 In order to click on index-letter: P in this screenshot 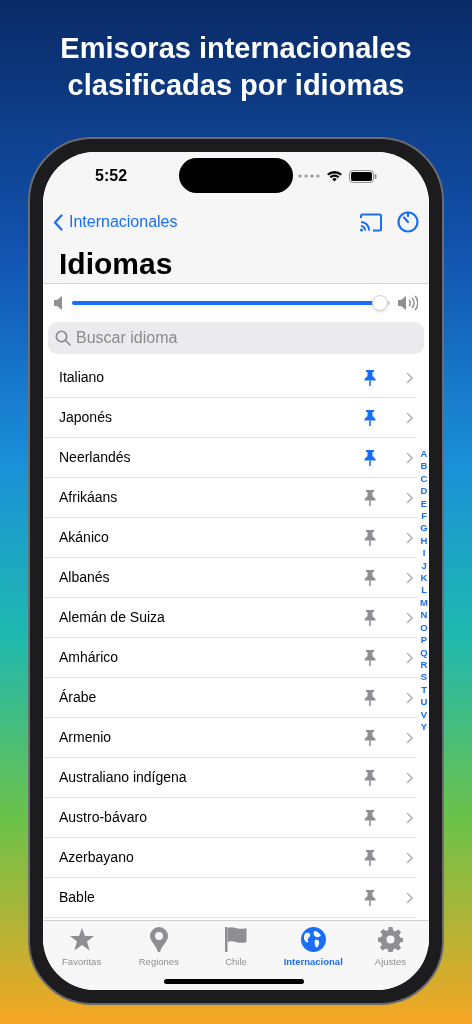, I will do `click(424, 640)`.